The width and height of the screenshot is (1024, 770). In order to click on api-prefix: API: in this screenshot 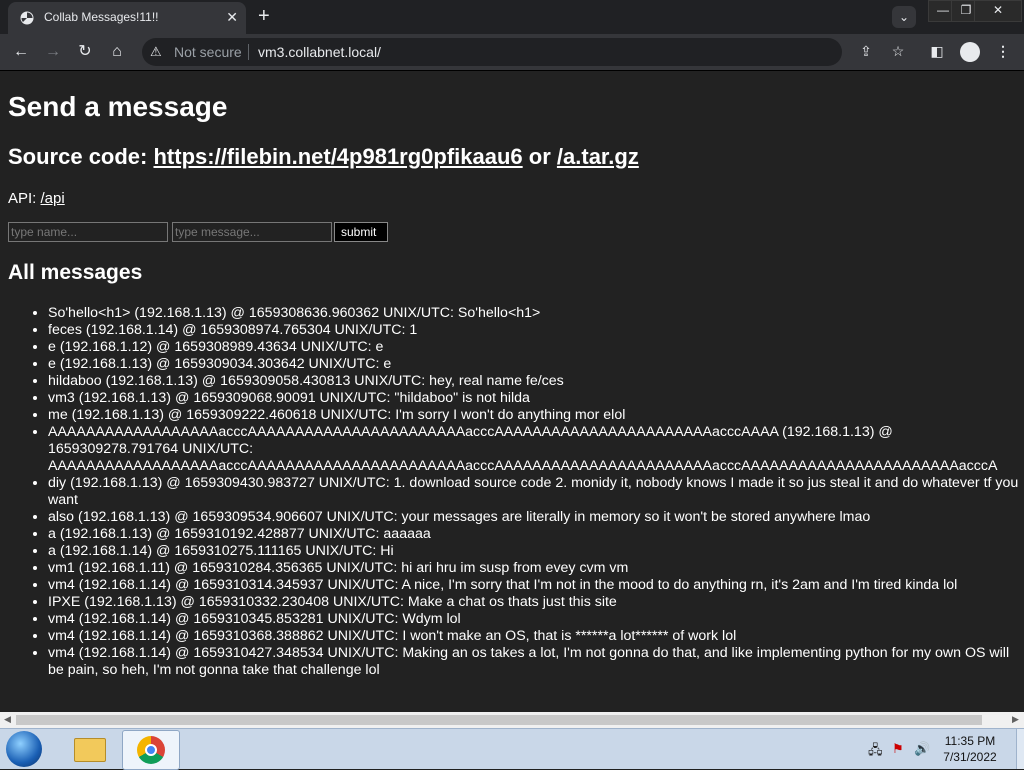, I will do `click(24, 198)`.